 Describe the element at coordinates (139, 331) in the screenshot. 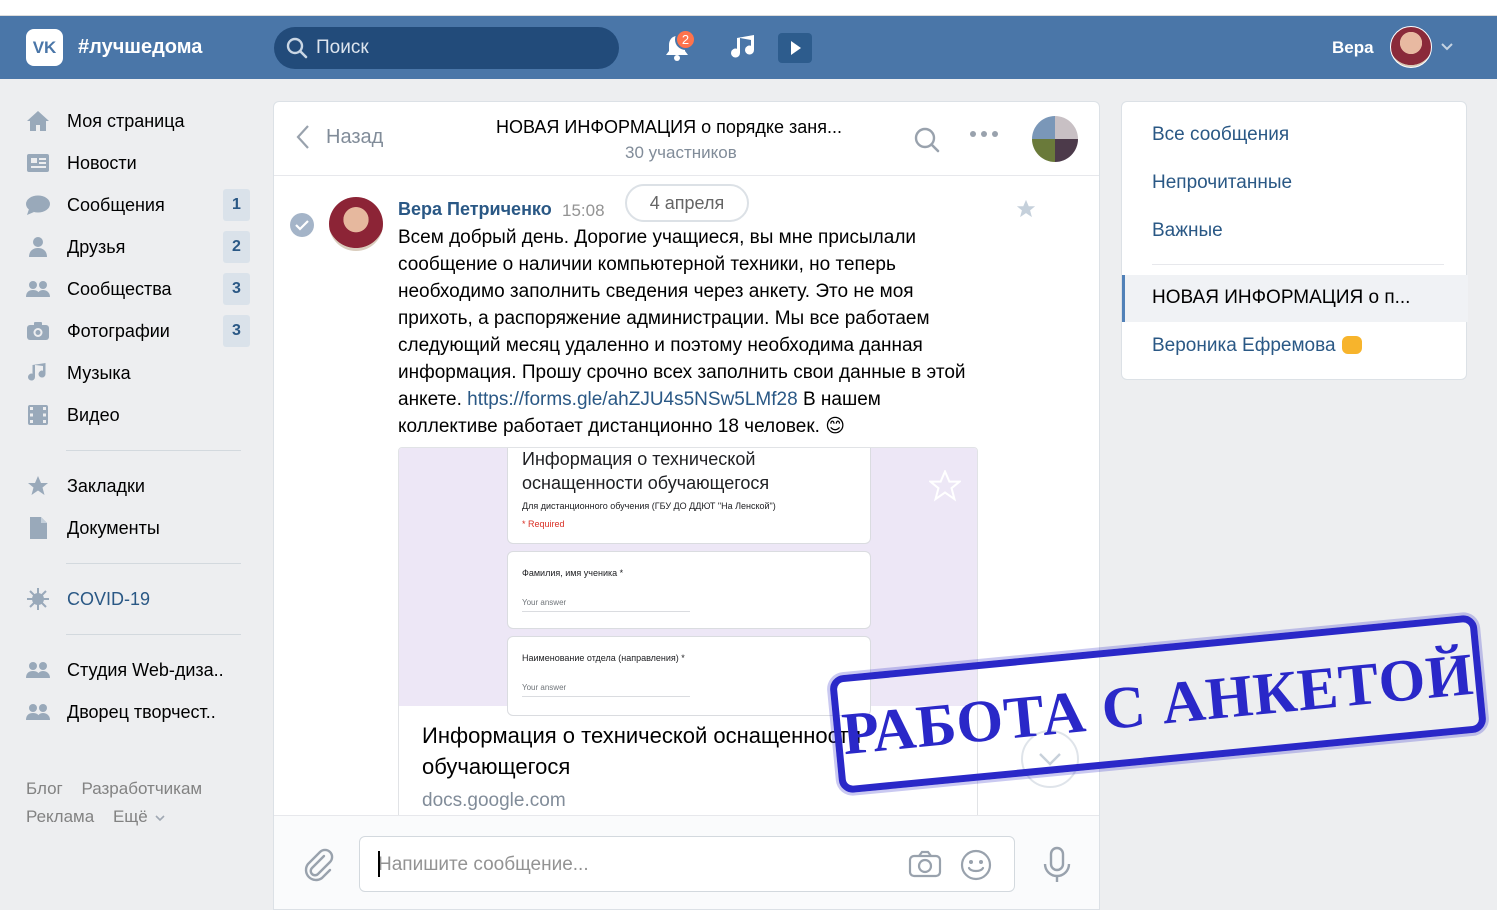

I see `sidebar-item-photos: Фотографии 3` at that location.